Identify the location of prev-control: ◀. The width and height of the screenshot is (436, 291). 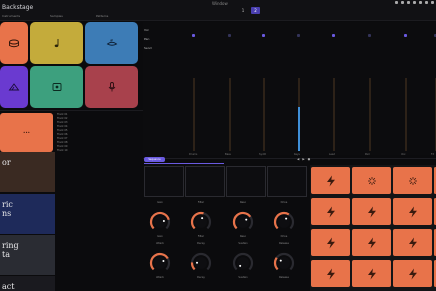
(298, 159).